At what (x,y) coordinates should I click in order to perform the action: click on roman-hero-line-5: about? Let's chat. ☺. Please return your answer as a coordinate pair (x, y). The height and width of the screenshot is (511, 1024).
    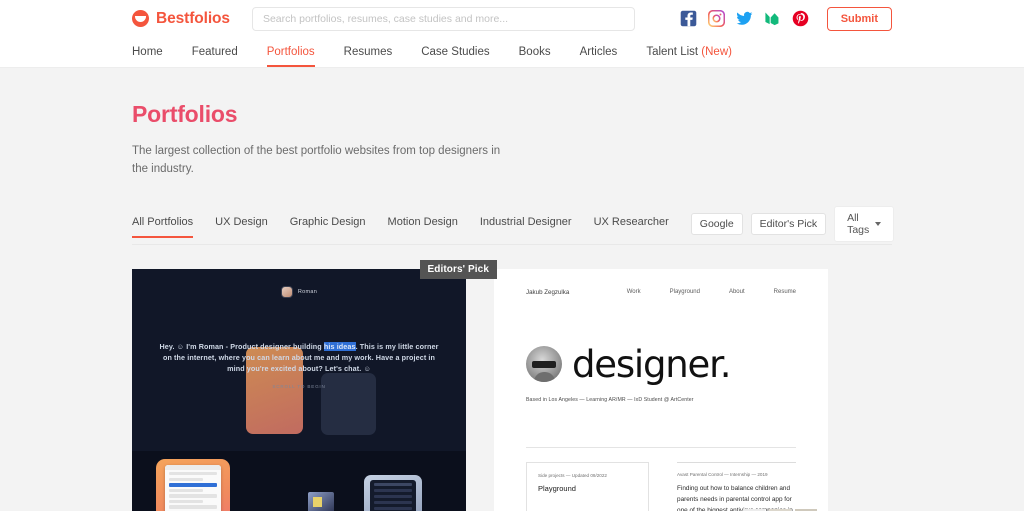
    Looking at the image, I should click on (334, 369).